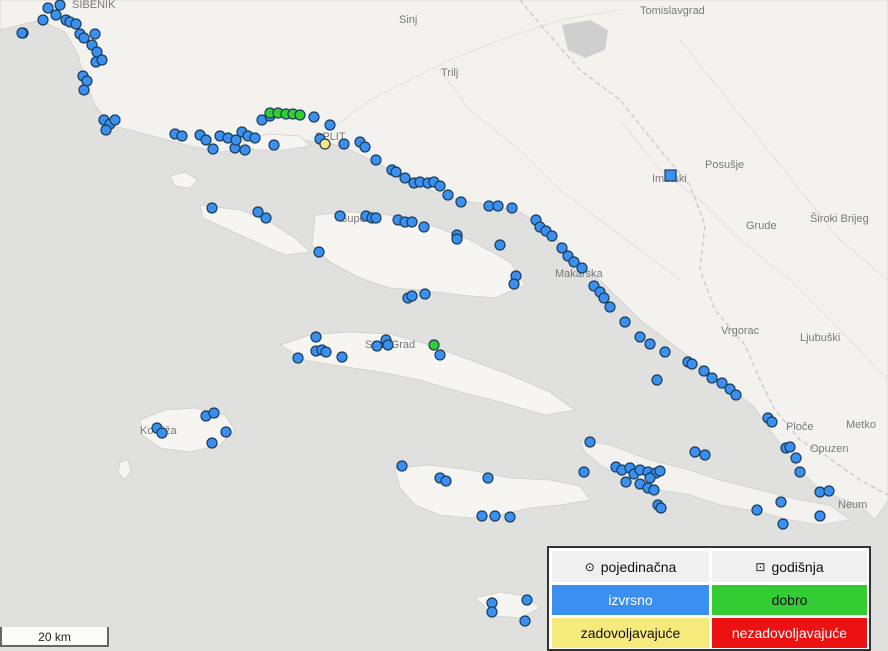 The image size is (888, 651). I want to click on legend-annual-sample: ⊡ godišnja, so click(789, 566).